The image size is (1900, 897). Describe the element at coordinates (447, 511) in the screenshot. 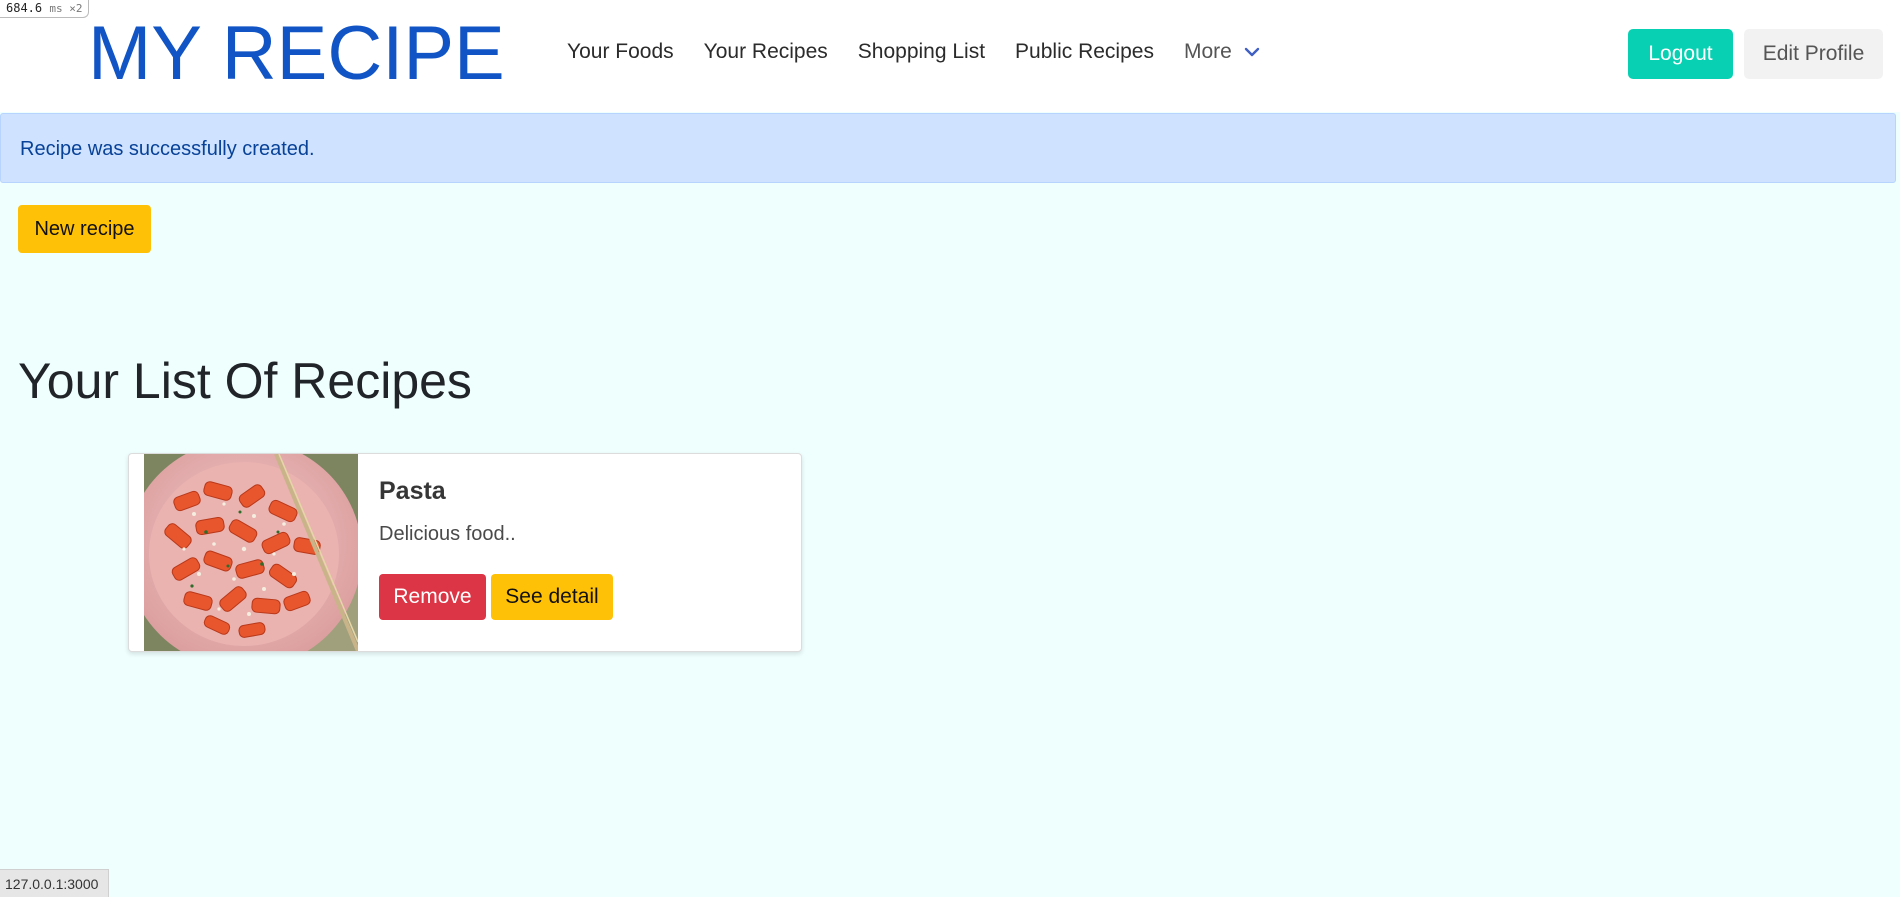

I see `recipe-card-body: Pasta Delicious food..` at that location.